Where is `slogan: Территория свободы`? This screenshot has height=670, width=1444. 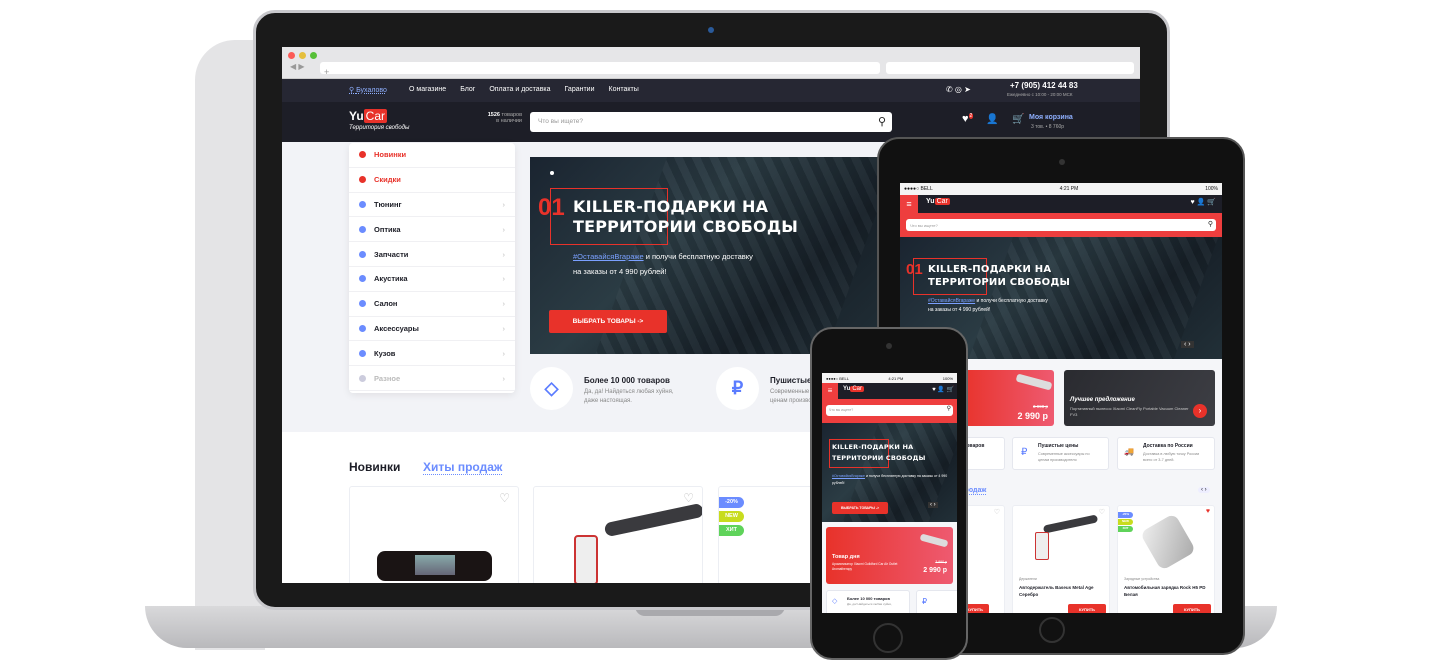
slogan: Территория свободы is located at coordinates (379, 128).